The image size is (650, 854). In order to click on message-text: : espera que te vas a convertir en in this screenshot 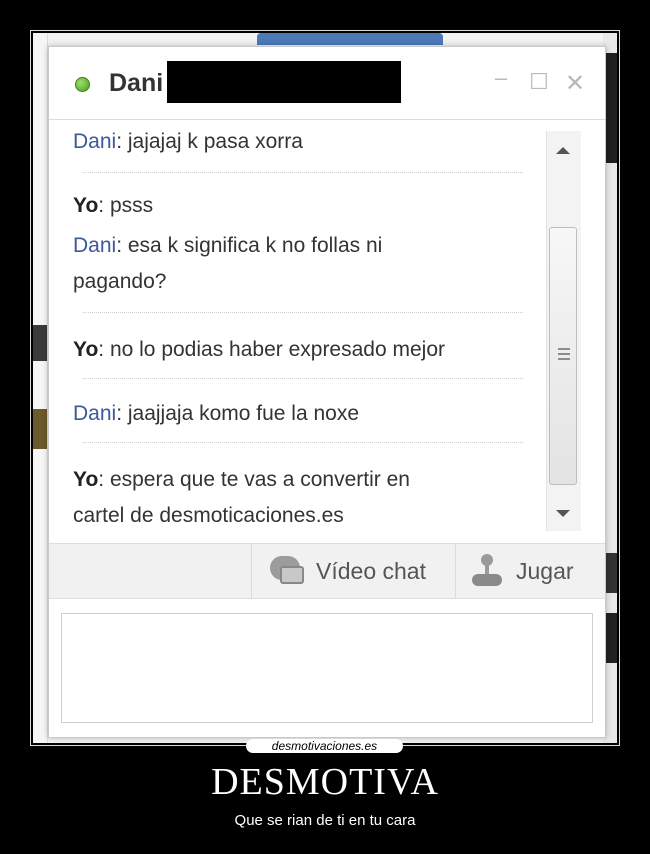, I will do `click(254, 479)`.